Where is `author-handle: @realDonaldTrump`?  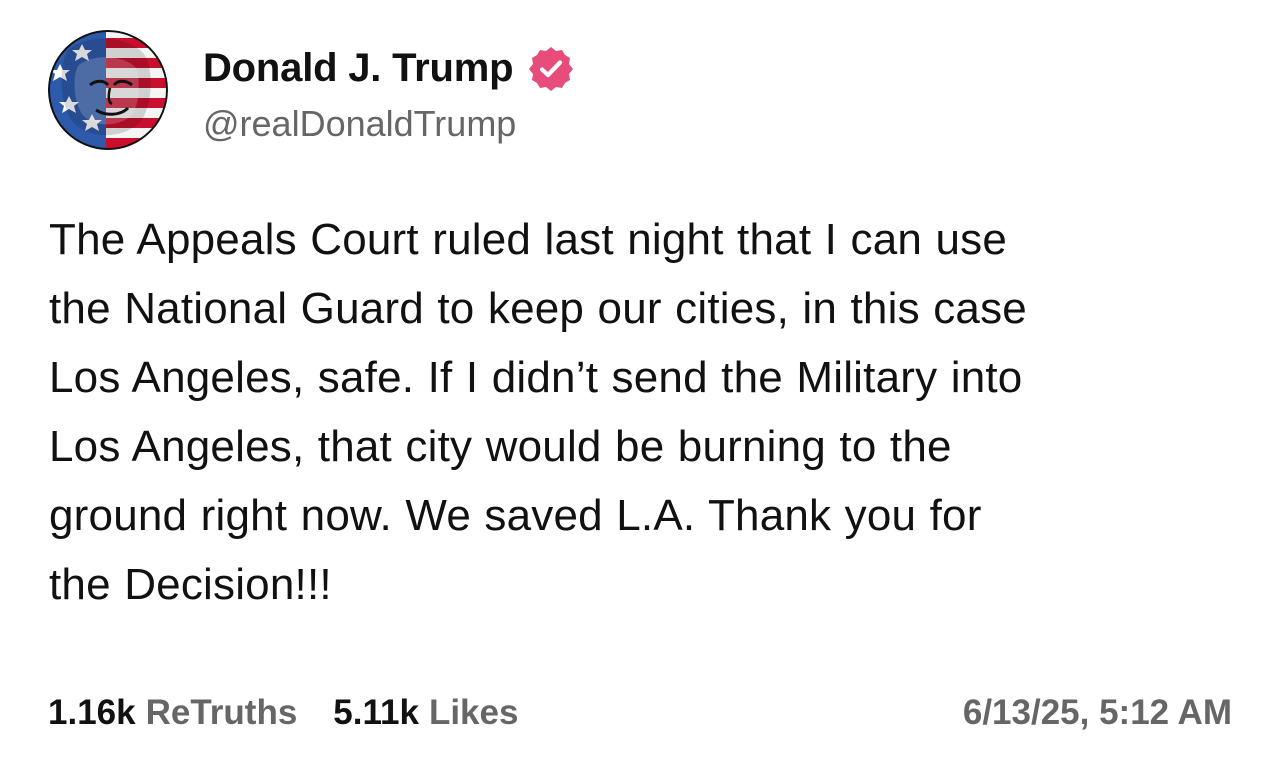
author-handle: @realDonaldTrump is located at coordinates (359, 124).